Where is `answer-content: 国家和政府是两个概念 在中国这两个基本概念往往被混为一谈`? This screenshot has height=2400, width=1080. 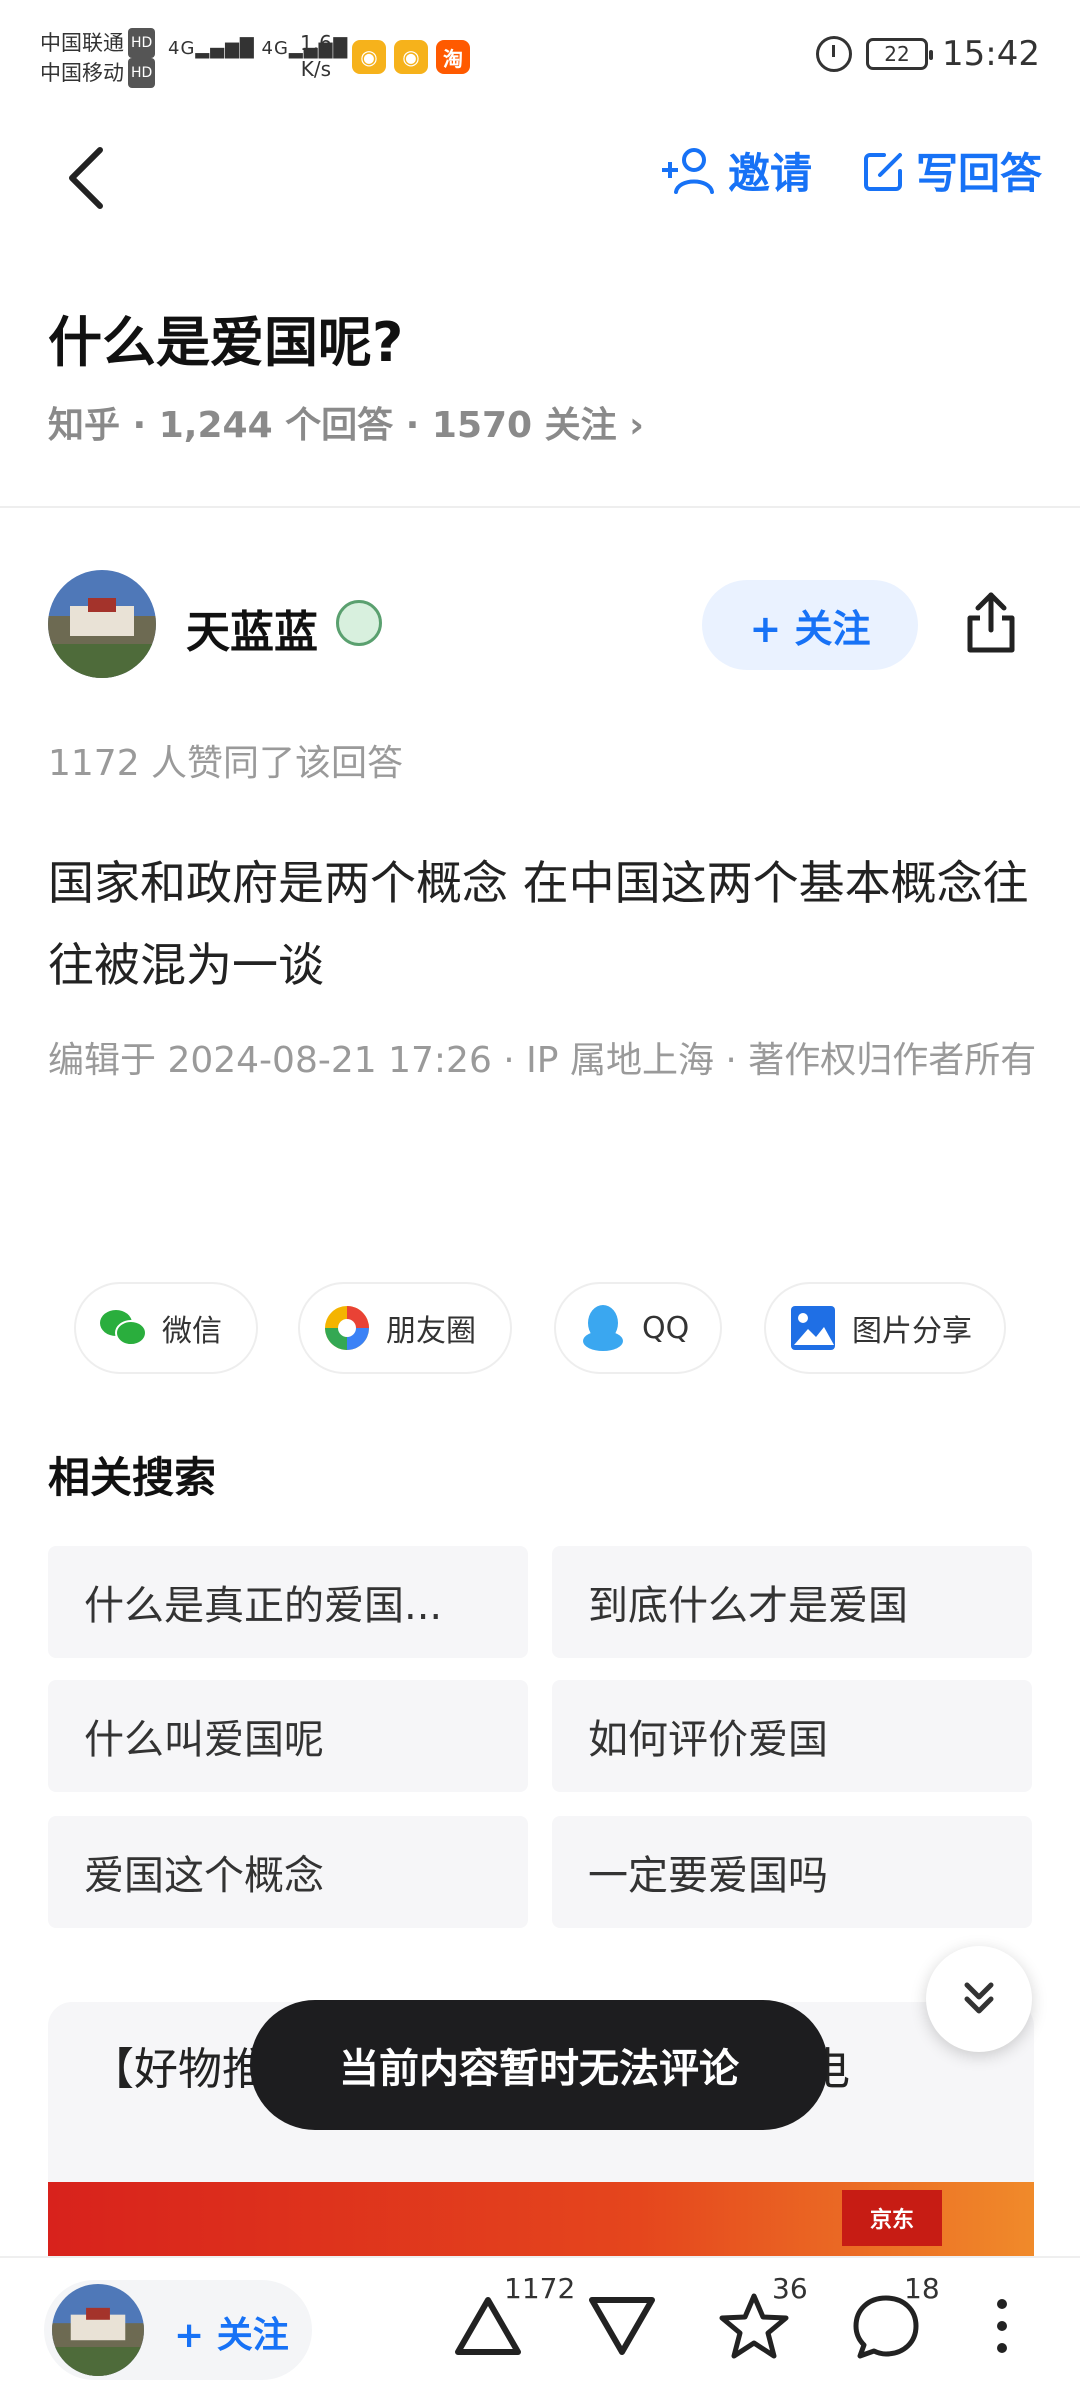
answer-content: 国家和政府是两个概念 在中国这两个基本概念往往被混为一谈 is located at coordinates (538, 924).